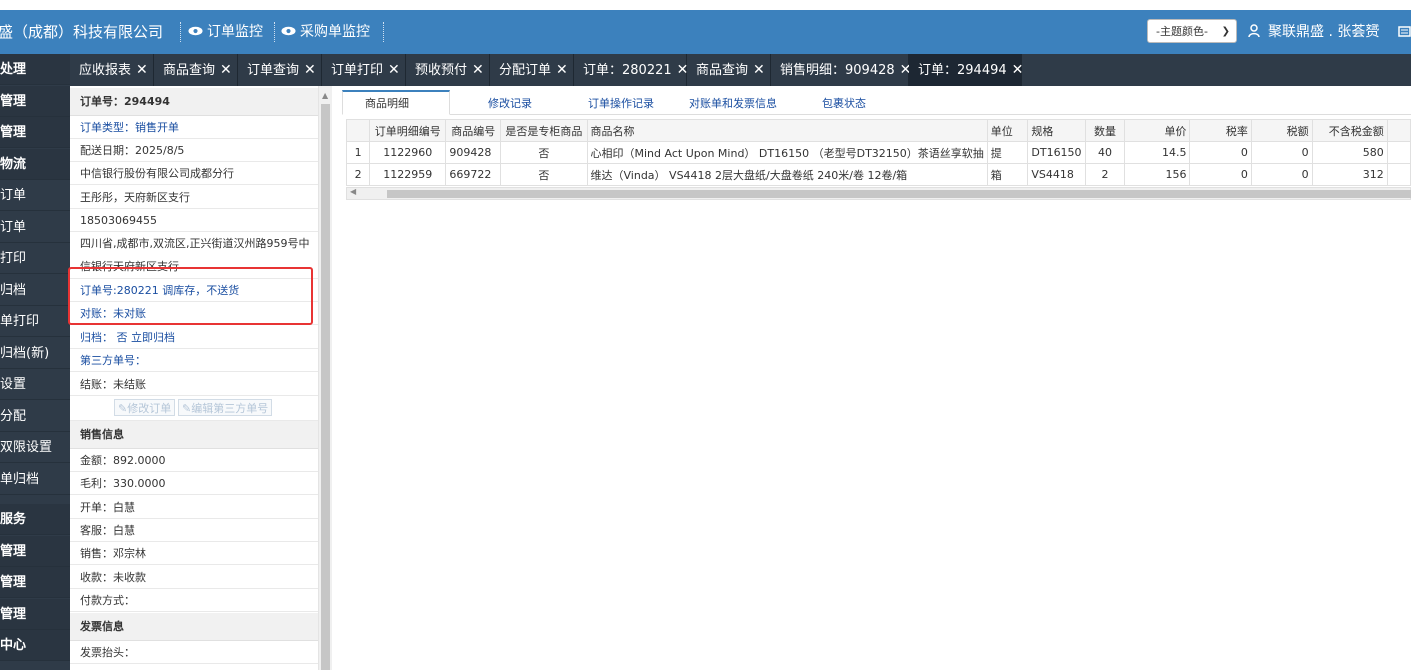  I want to click on sidebar-item: 单打印, so click(35, 321).